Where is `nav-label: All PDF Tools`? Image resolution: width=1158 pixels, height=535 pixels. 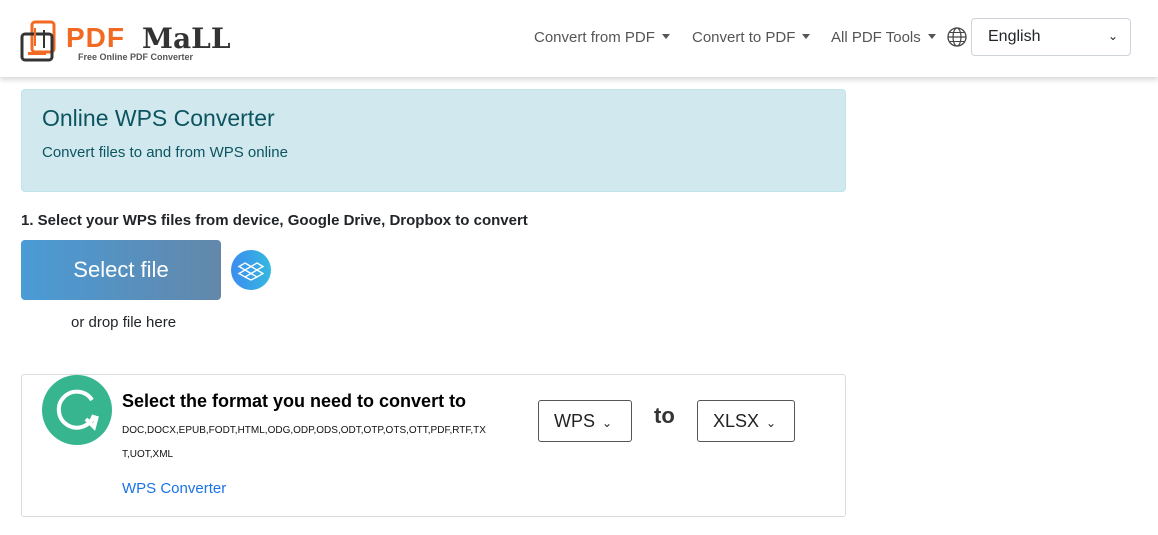 nav-label: All PDF Tools is located at coordinates (876, 37).